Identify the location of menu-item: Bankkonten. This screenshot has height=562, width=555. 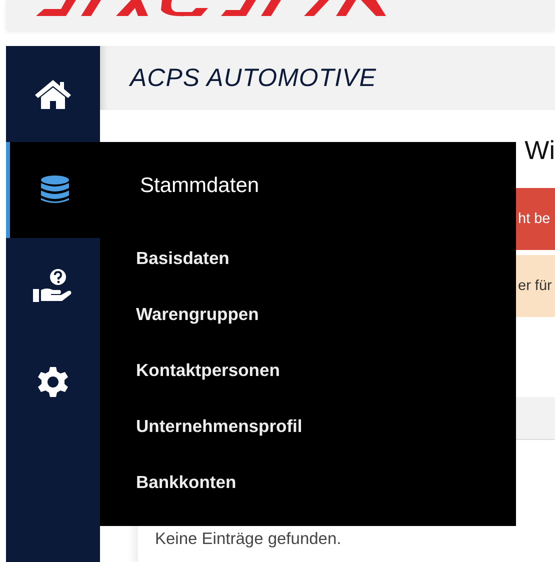
(186, 482).